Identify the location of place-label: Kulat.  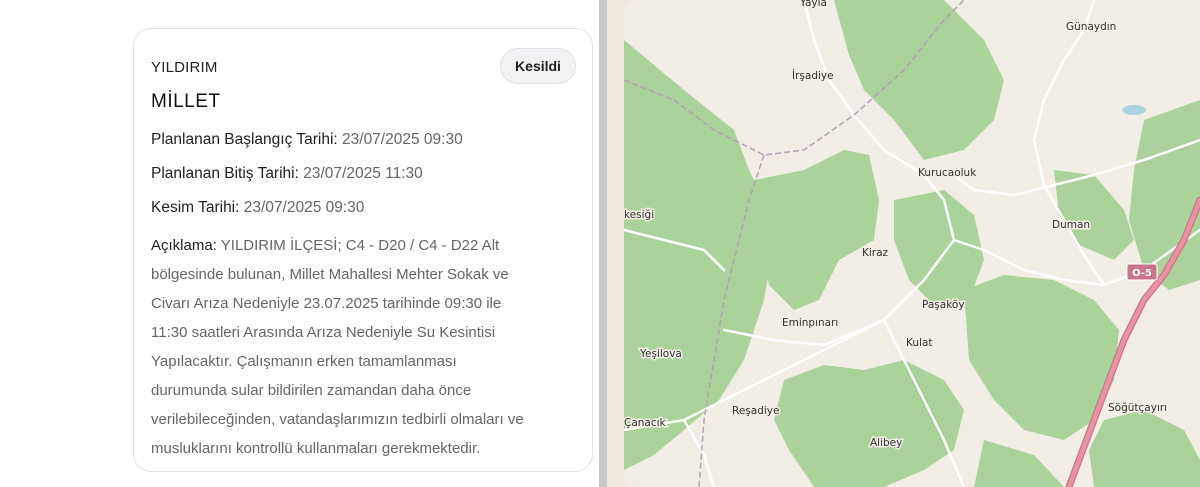
(919, 343).